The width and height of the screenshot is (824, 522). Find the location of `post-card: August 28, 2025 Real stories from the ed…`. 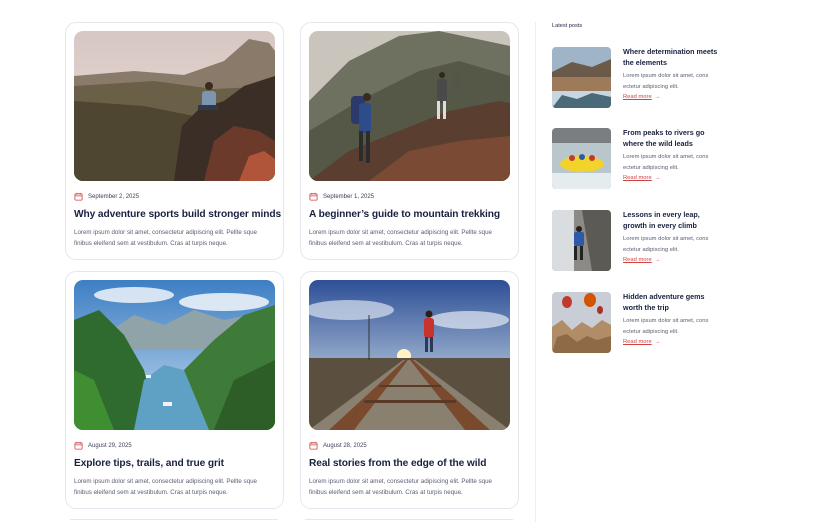

post-card: August 28, 2025 Real stories from the ed… is located at coordinates (409, 390).